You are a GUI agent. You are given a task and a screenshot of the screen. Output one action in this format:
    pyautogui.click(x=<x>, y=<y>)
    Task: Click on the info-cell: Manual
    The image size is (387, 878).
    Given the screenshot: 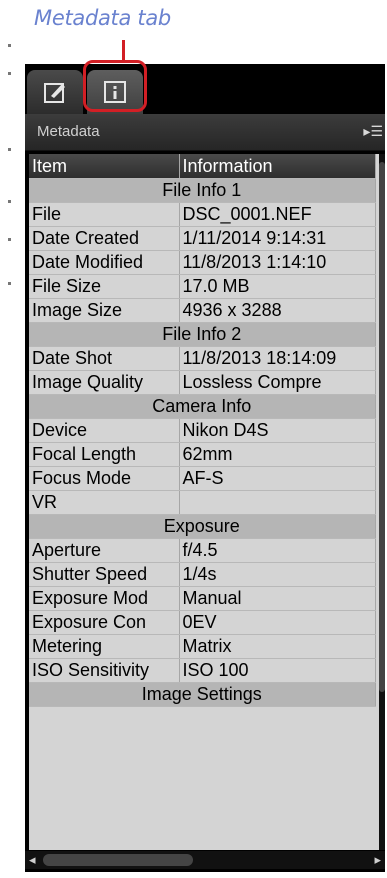 What is the action you would take?
    pyautogui.click(x=277, y=598)
    